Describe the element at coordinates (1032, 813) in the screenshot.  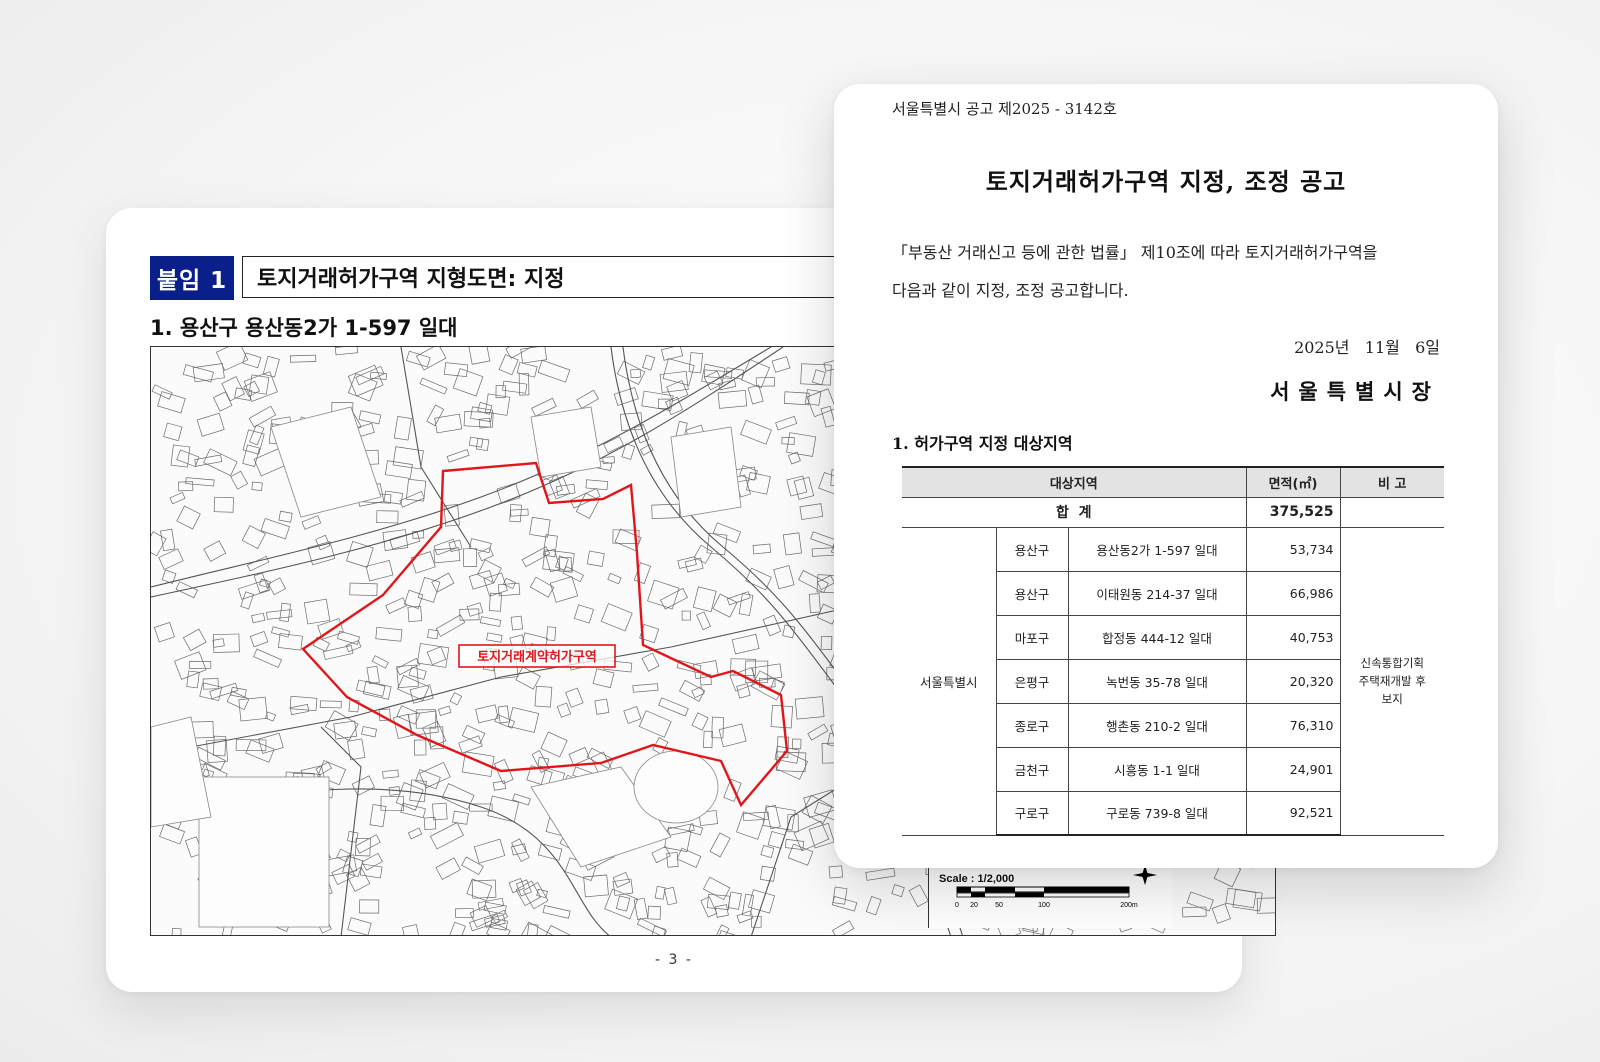
I see `district-cell: 구로구` at that location.